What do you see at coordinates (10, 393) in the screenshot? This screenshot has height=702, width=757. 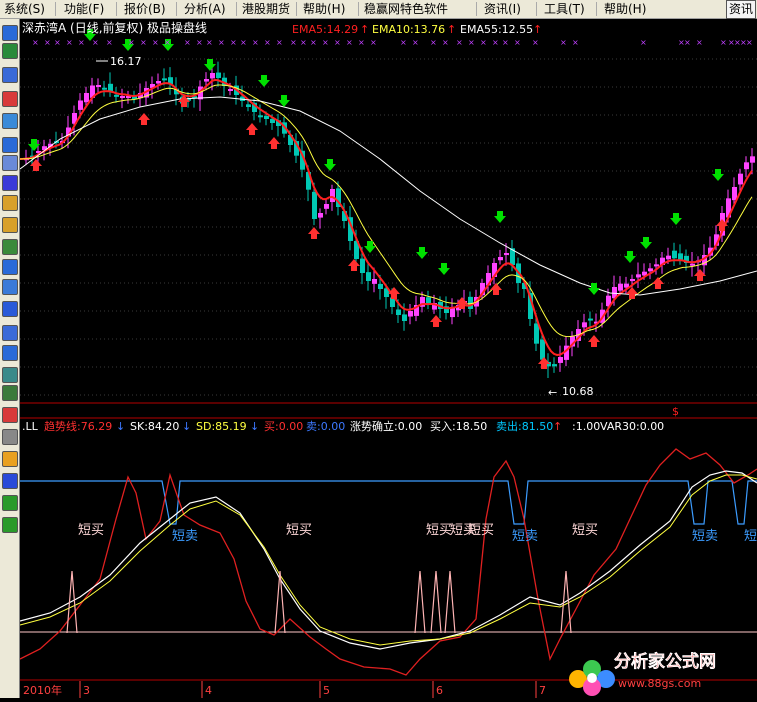 I see `swap-icon` at bounding box center [10, 393].